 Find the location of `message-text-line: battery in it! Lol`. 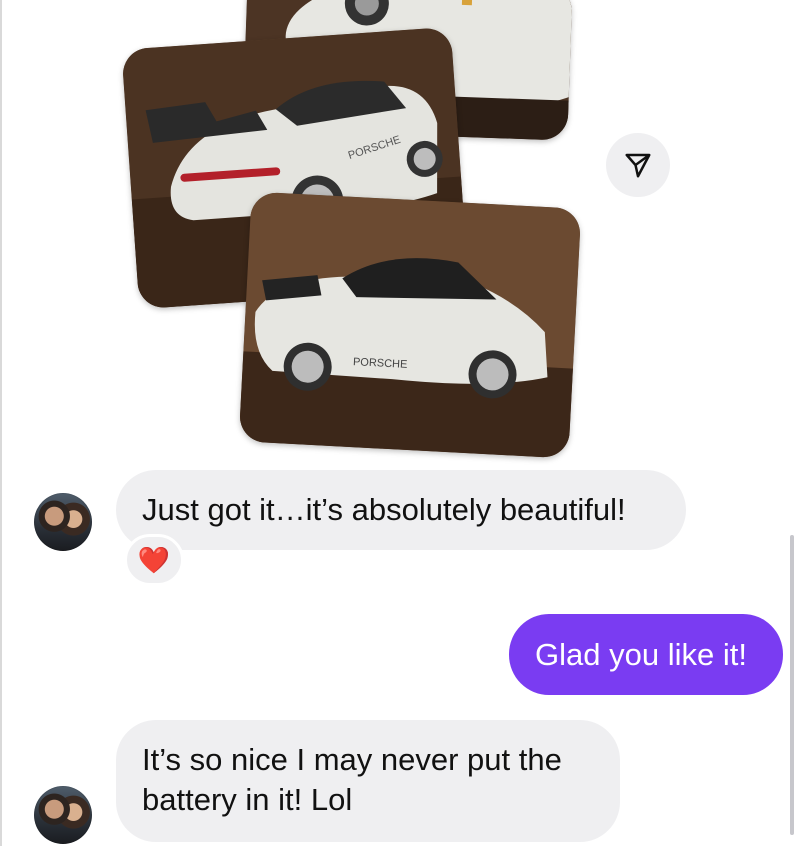

message-text-line: battery in it! Lol is located at coordinates (247, 799).